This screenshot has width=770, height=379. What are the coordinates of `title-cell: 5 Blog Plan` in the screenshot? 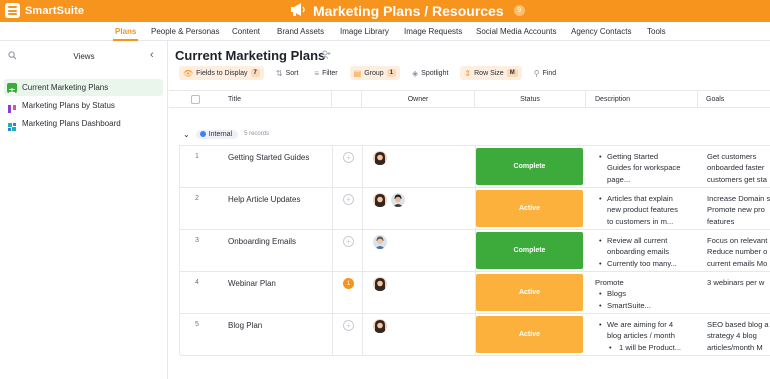 It's located at (256, 334).